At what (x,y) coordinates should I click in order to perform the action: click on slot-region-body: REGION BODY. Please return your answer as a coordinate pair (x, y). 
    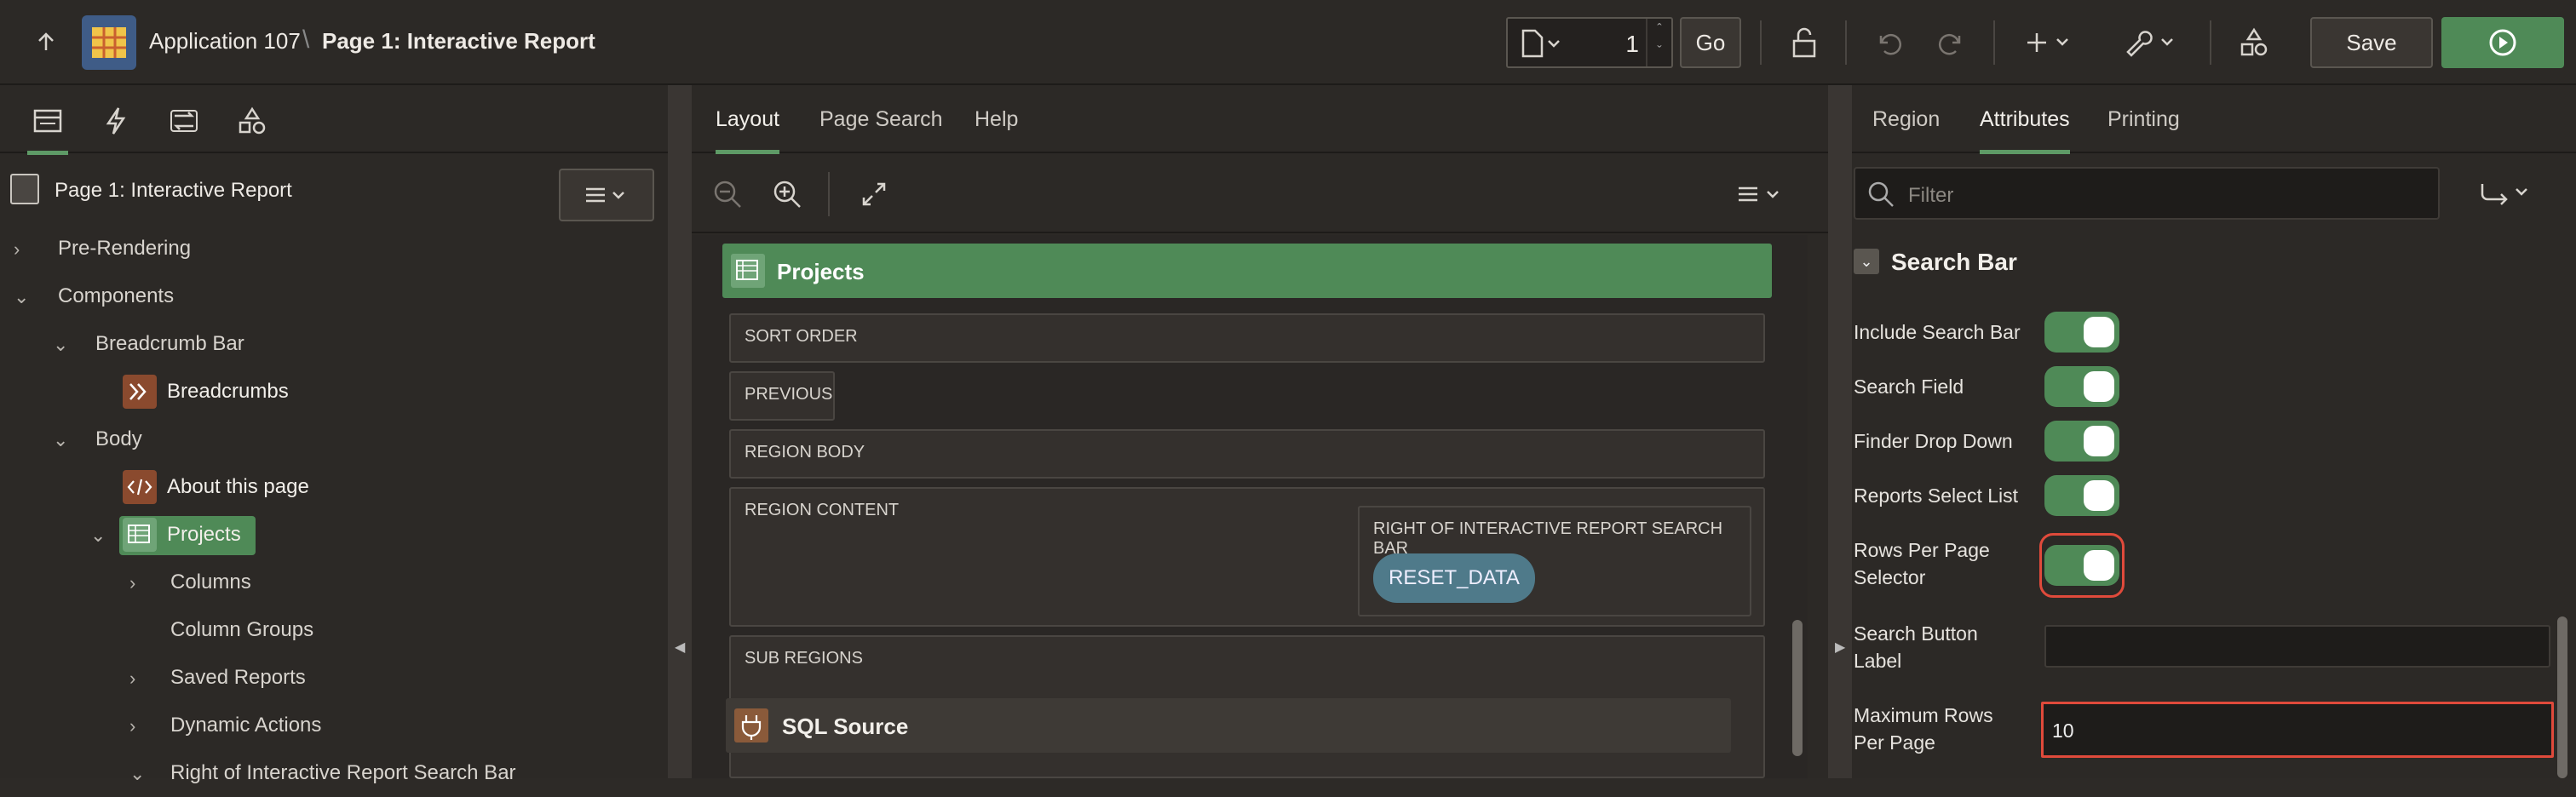
    Looking at the image, I should click on (1247, 454).